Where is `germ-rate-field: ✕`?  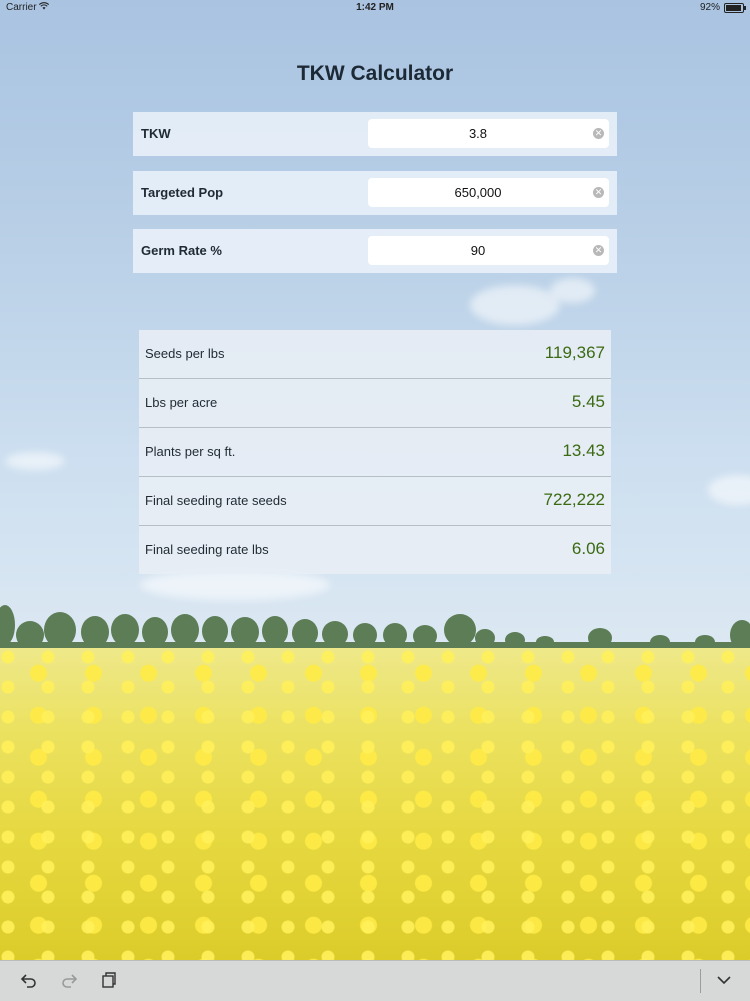 germ-rate-field: ✕ is located at coordinates (488, 250).